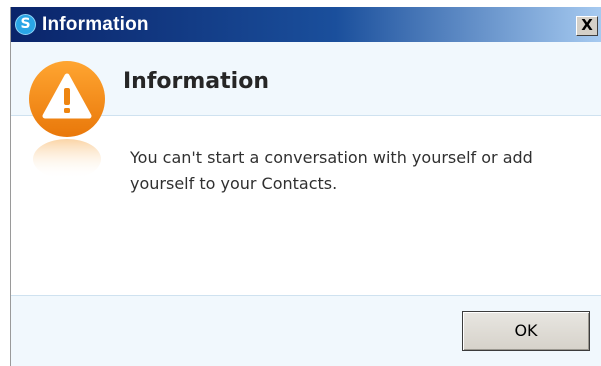  Describe the element at coordinates (196, 81) in the screenshot. I see `dialog-heading: Information` at that location.